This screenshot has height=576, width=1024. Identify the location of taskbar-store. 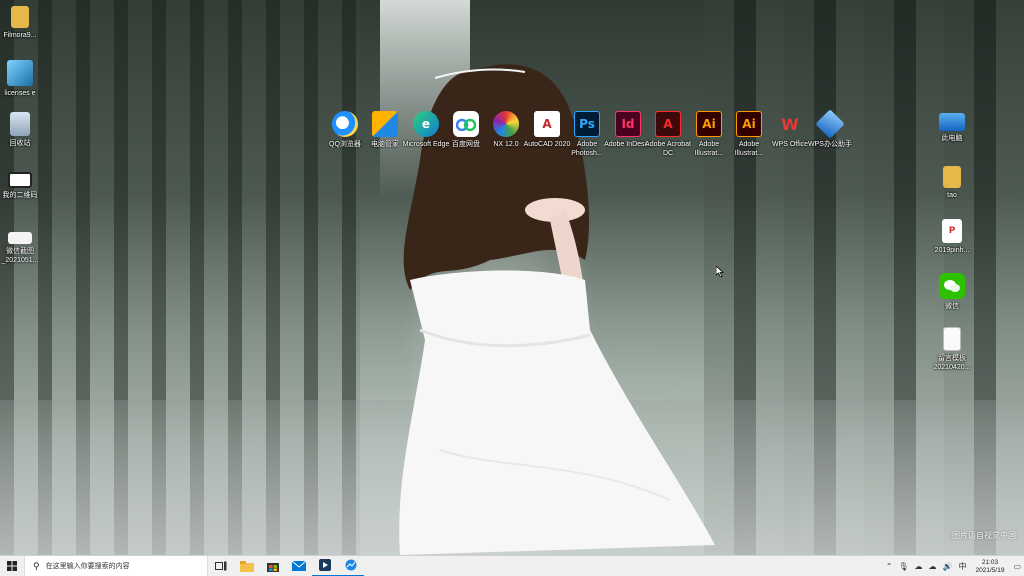
(273, 566).